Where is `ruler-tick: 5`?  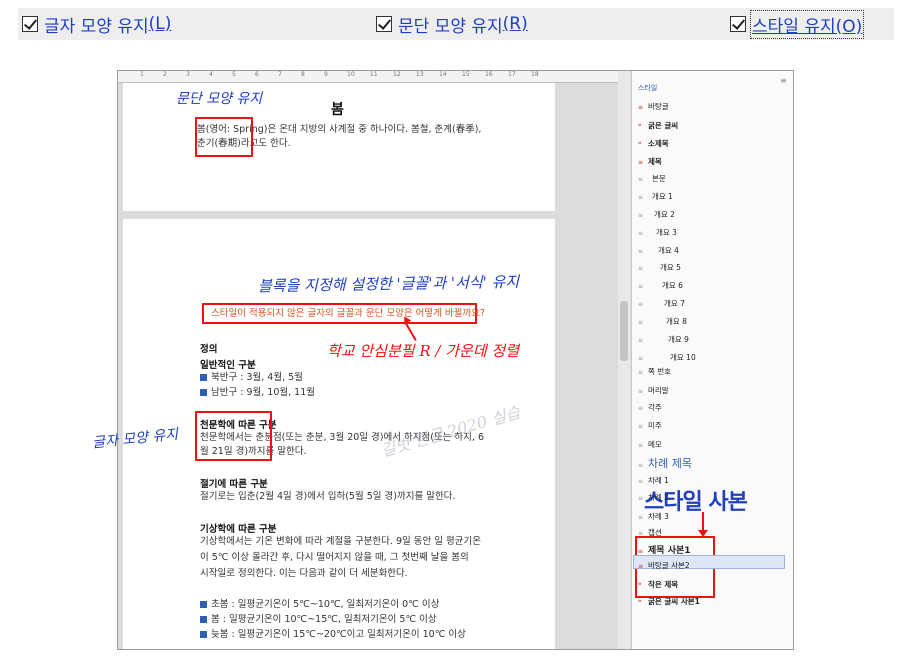 ruler-tick: 5 is located at coordinates (234, 74).